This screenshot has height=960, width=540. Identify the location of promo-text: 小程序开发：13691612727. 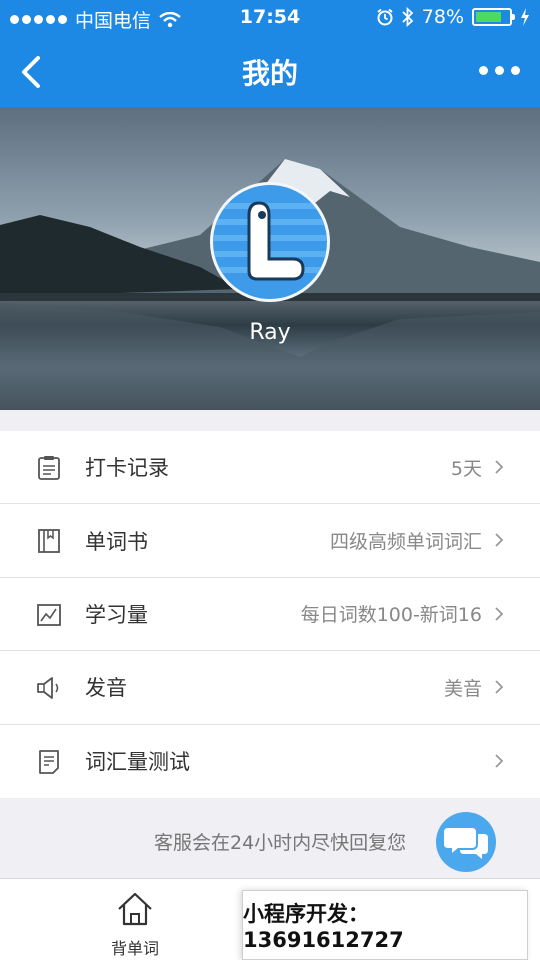
(323, 927).